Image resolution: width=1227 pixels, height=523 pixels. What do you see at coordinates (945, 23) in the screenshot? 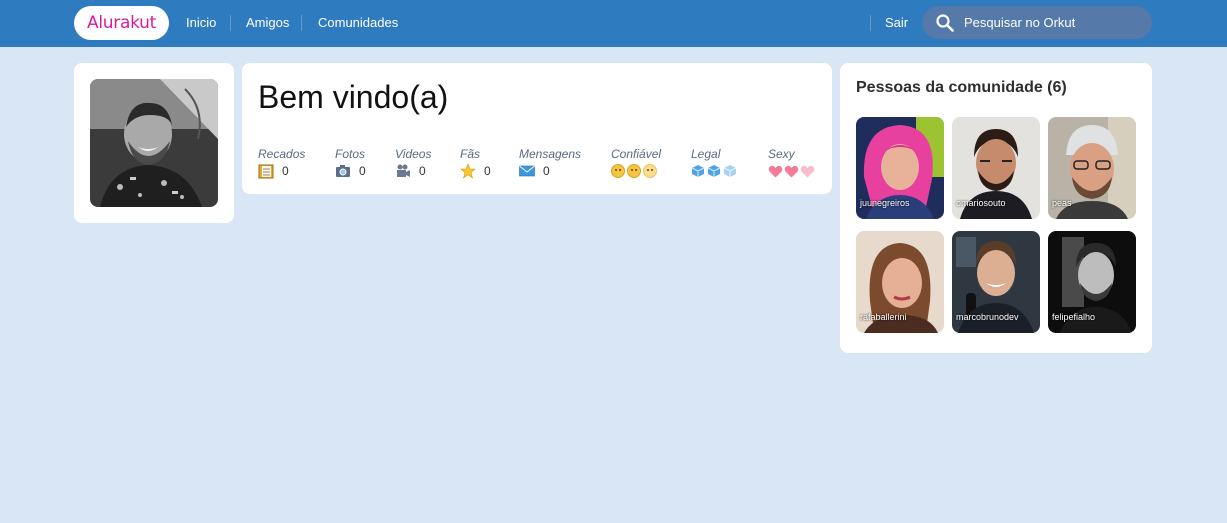
I see `search-icon` at bounding box center [945, 23].